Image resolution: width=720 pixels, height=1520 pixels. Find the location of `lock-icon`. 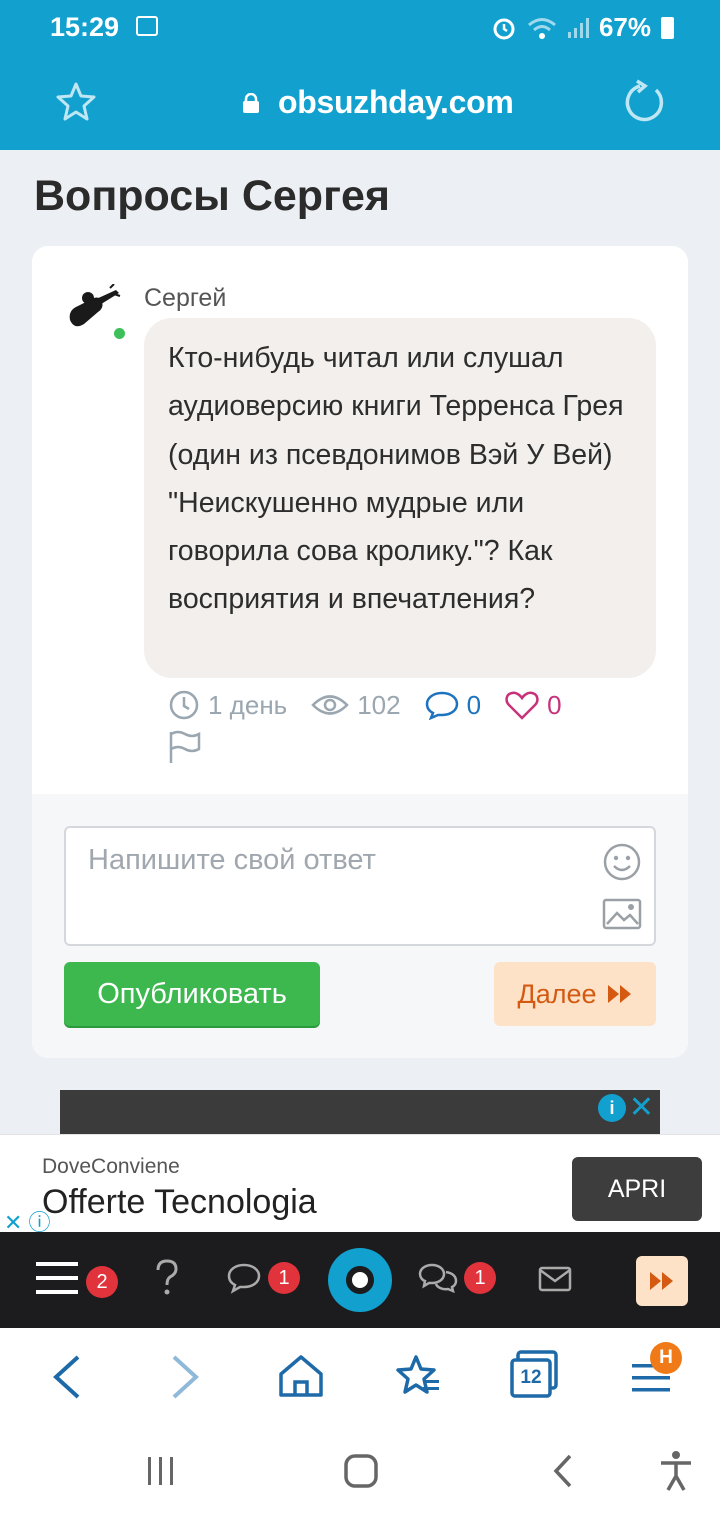

lock-icon is located at coordinates (251, 103).